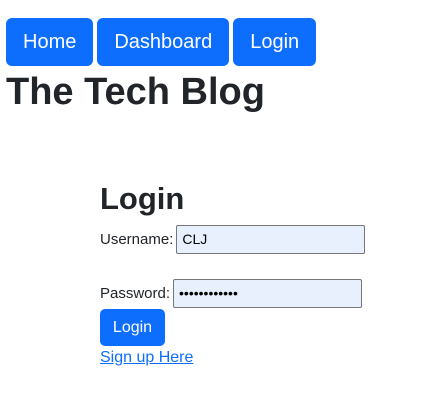  I want to click on nav-dashboard-button: Dashboard, so click(163, 42).